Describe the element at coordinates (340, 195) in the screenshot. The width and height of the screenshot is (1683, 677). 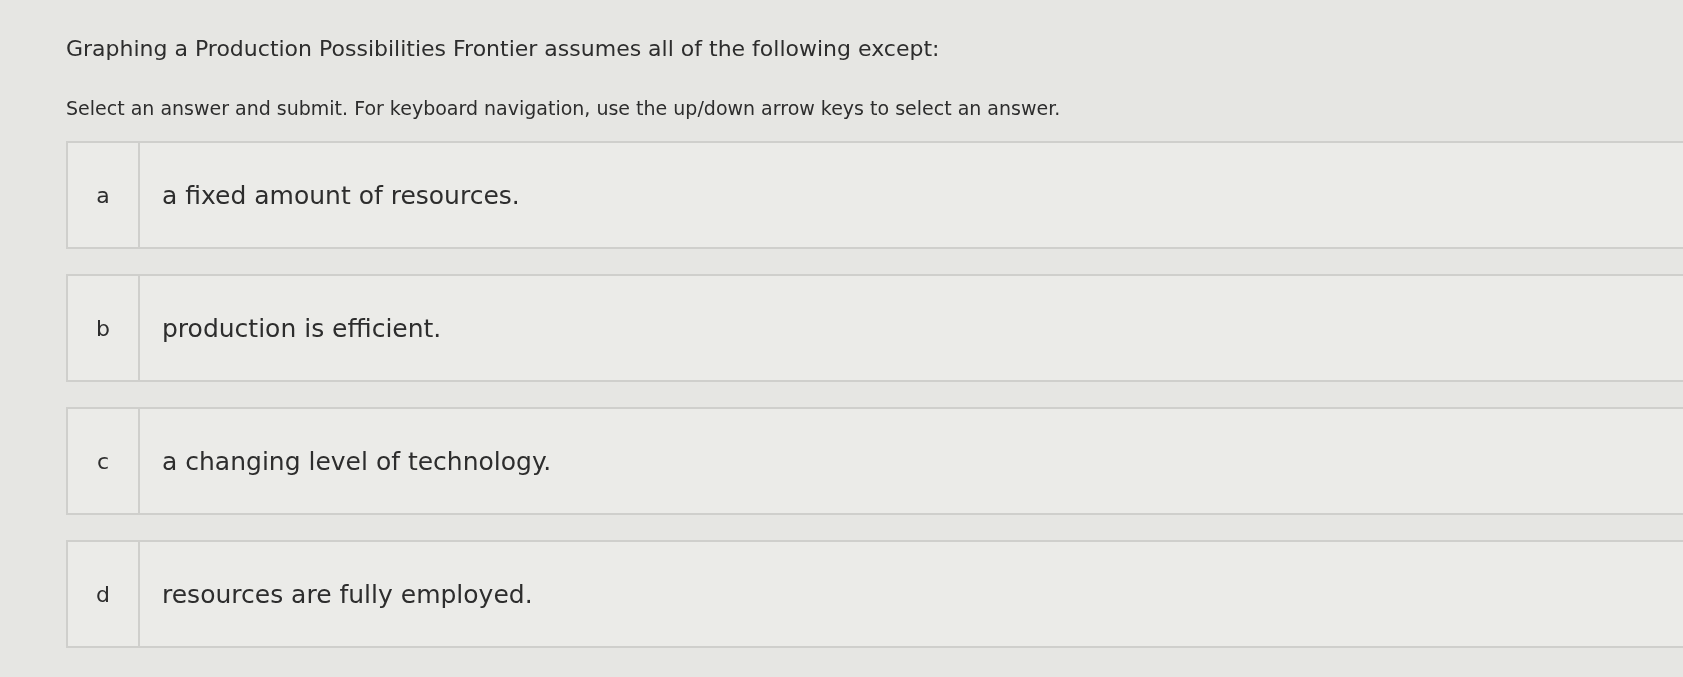
I see `option-text: a fixed amount of resources.` at that location.